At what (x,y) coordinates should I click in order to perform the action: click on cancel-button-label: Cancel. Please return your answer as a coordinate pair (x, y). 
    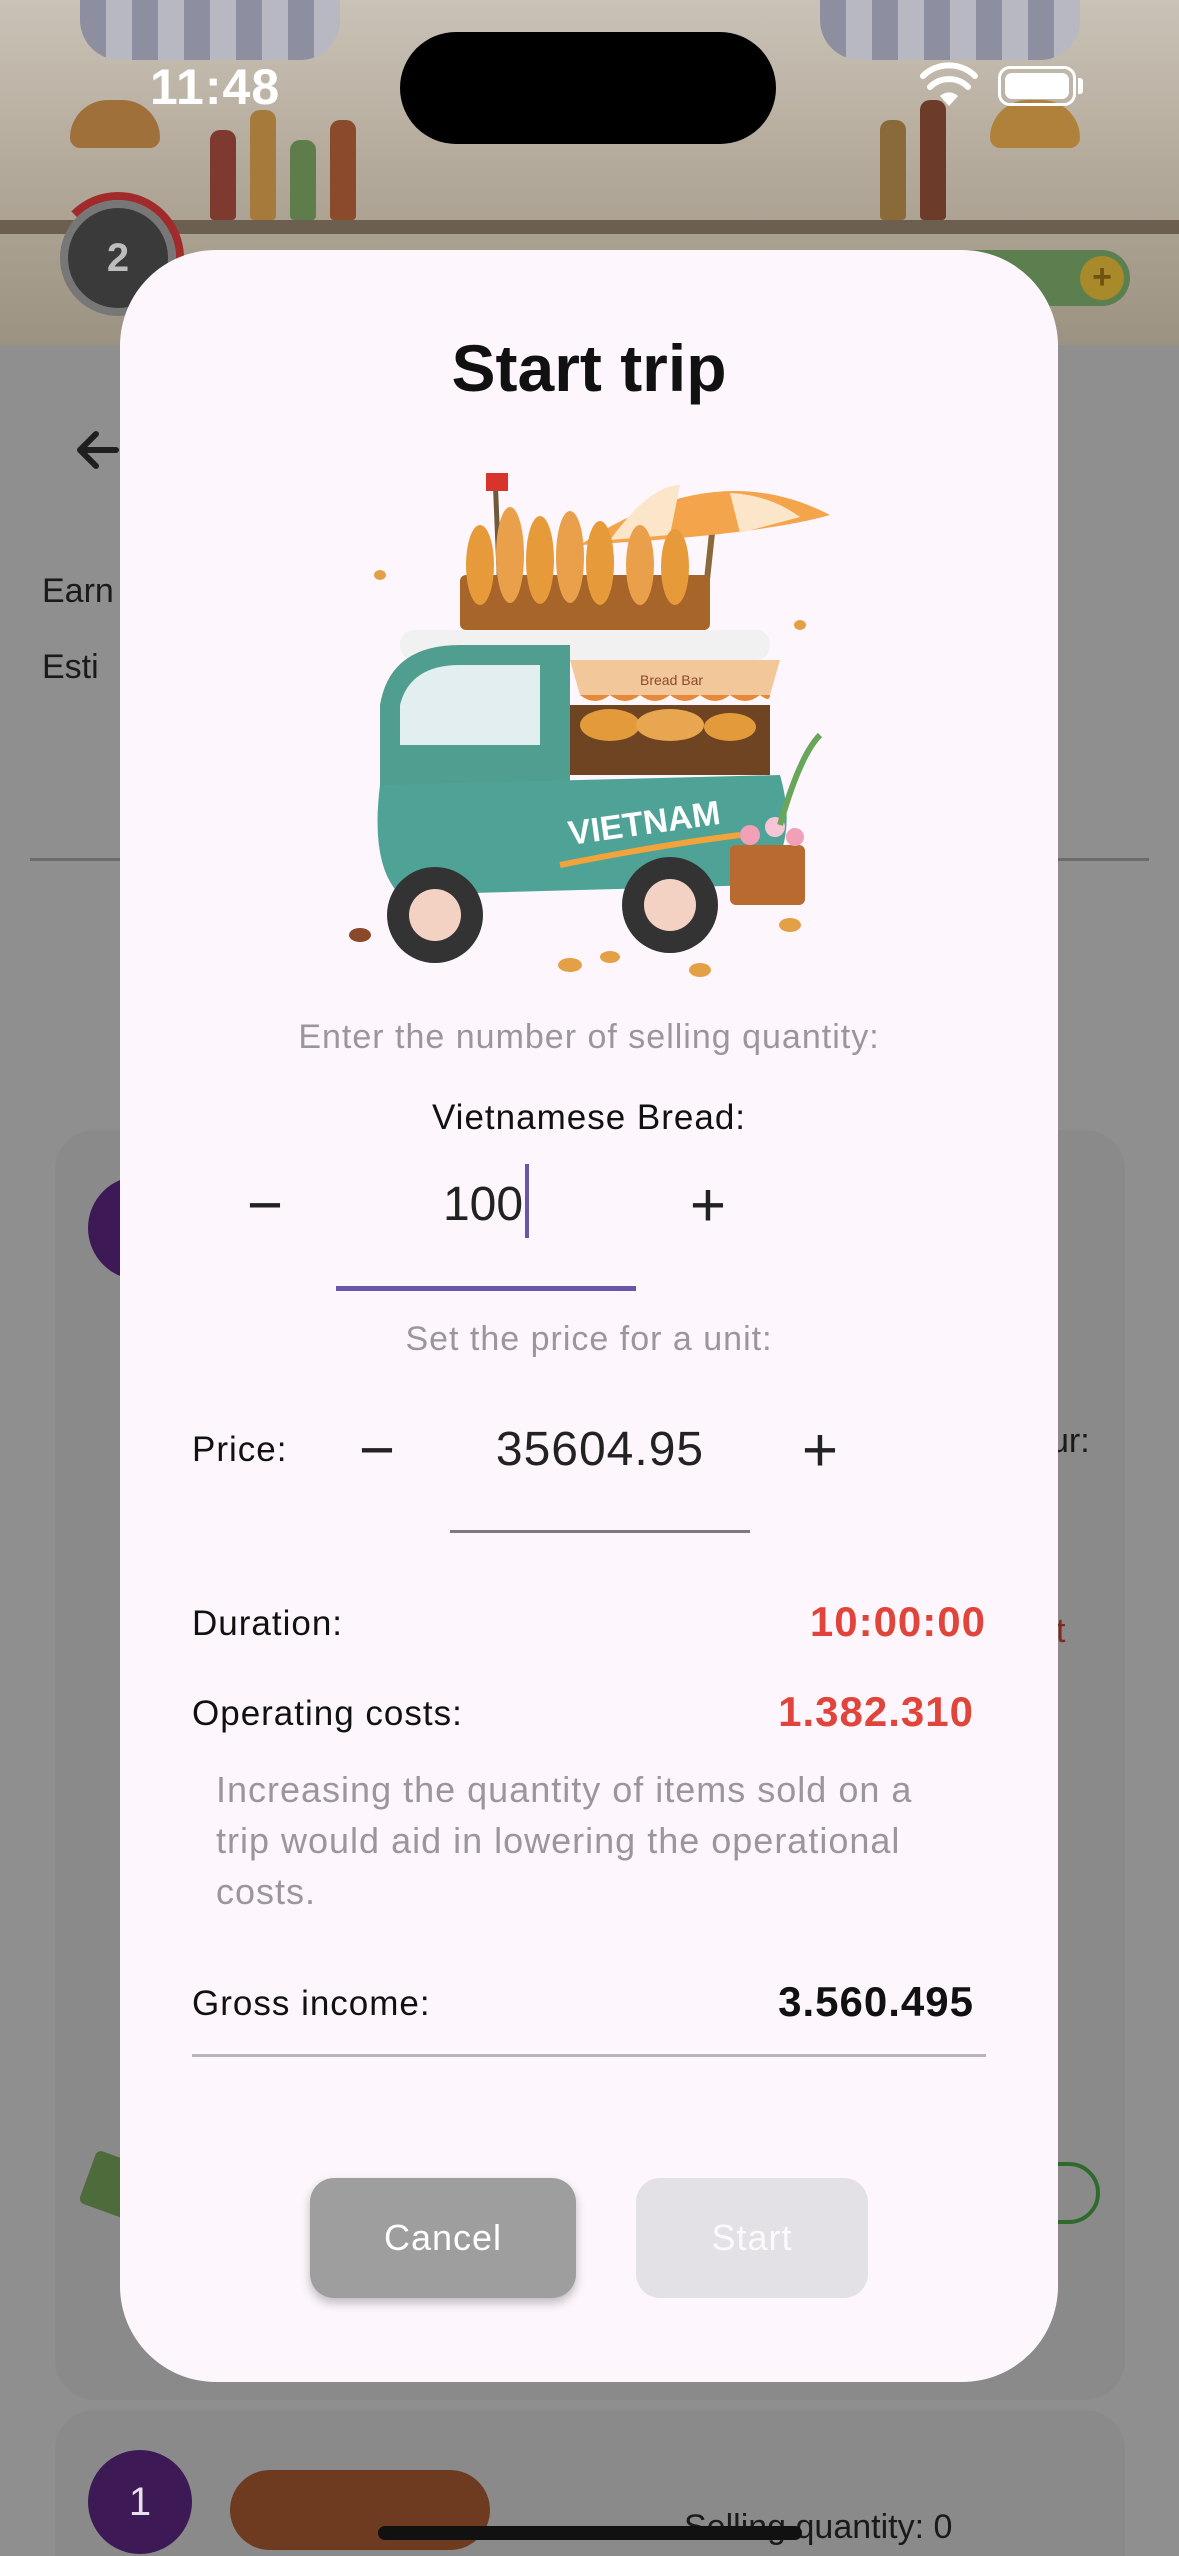
    Looking at the image, I should click on (443, 2237).